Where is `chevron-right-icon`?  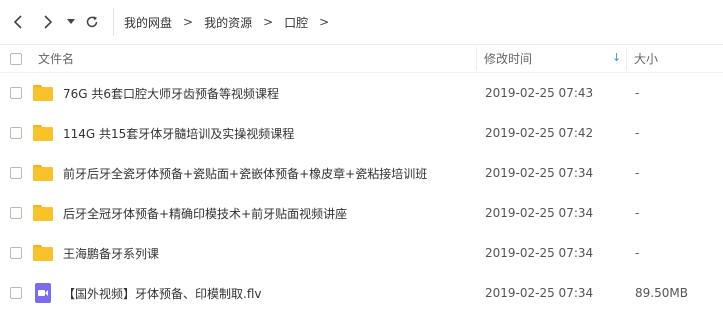 chevron-right-icon is located at coordinates (48, 22).